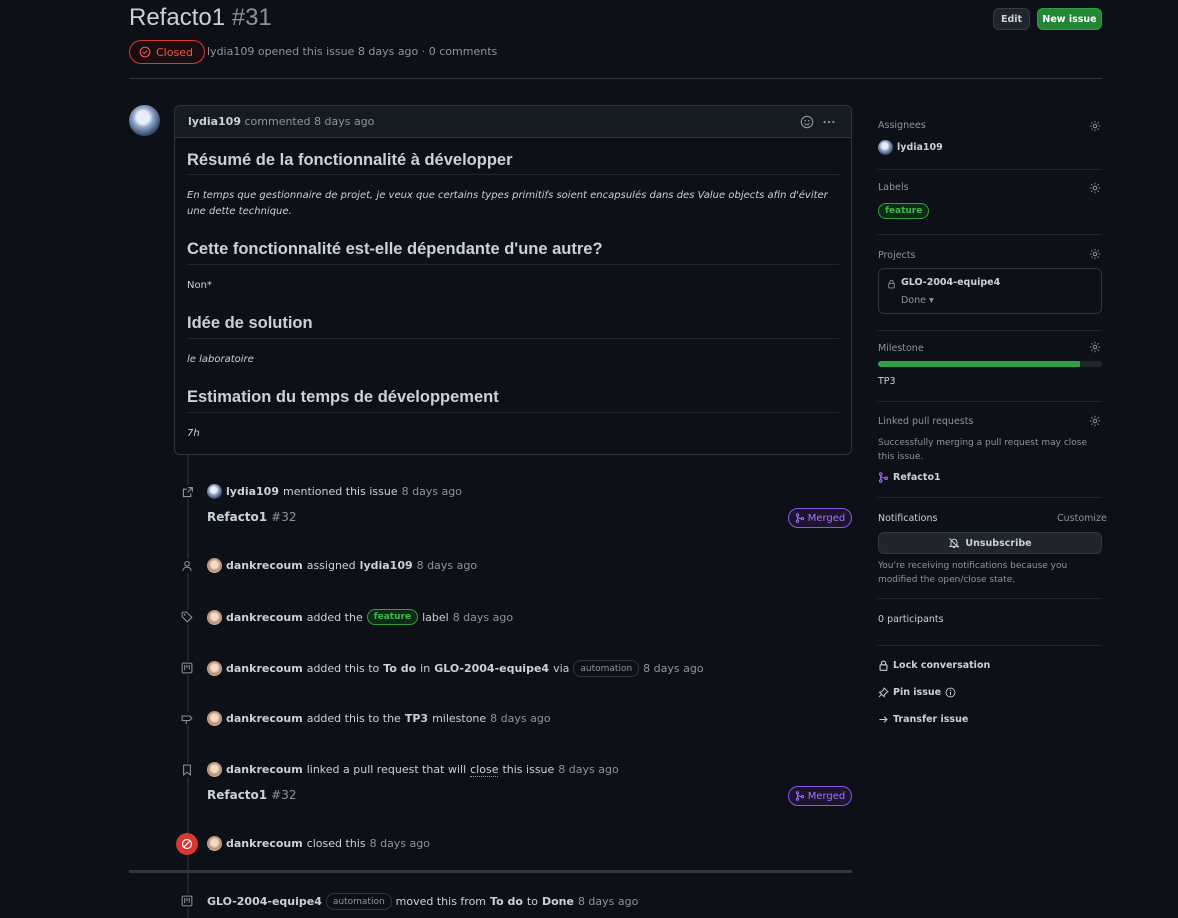 This screenshot has width=1178, height=918. What do you see at coordinates (1011, 19) in the screenshot?
I see `edit-button: Edit` at bounding box center [1011, 19].